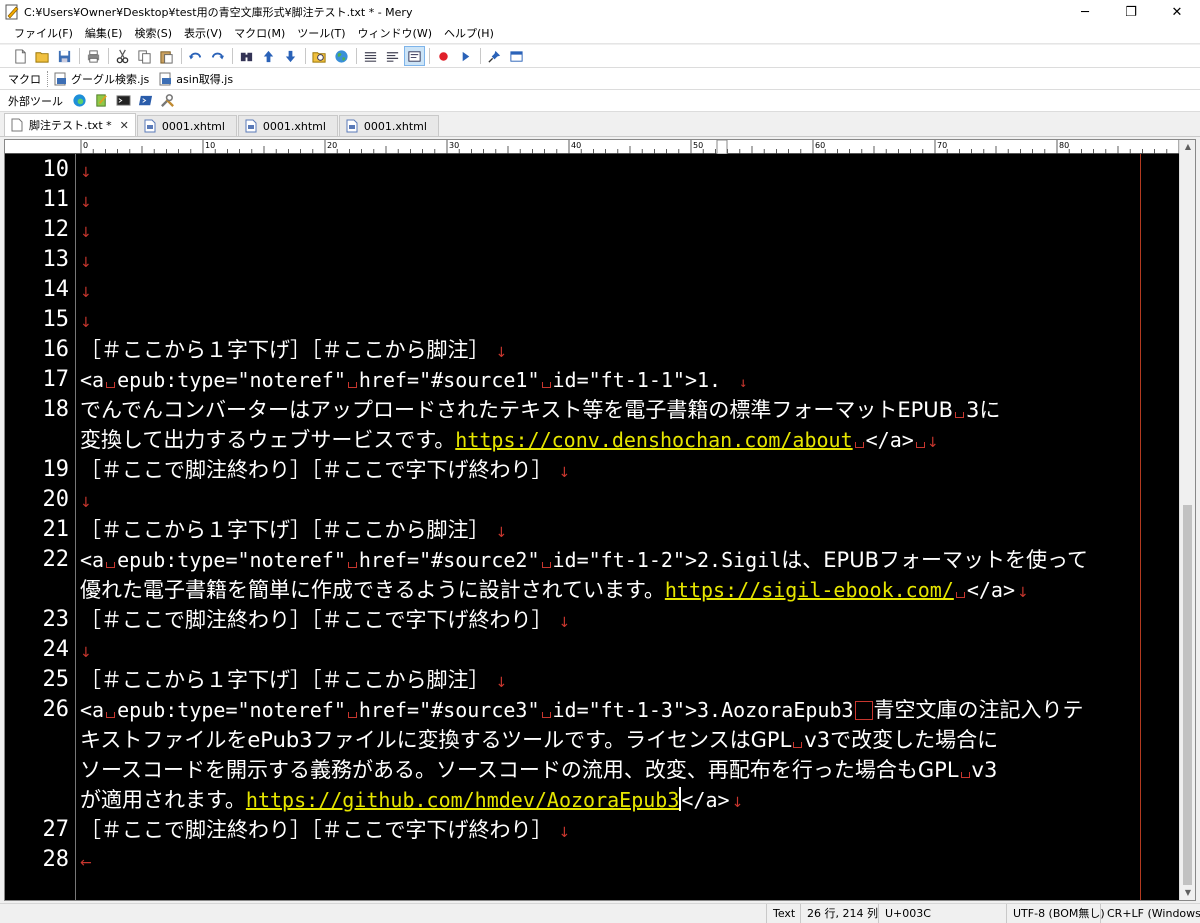 The image size is (1200, 923). I want to click on url-link: https://sigil-ebook.com/, so click(809, 590).